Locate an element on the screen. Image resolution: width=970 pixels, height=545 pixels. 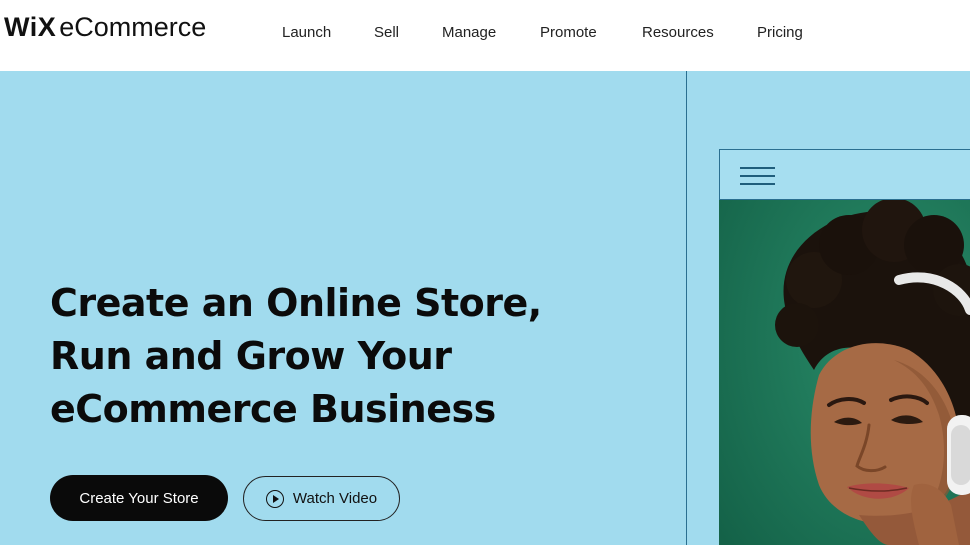
watch-video-label: Watch Video is located at coordinates (335, 498).